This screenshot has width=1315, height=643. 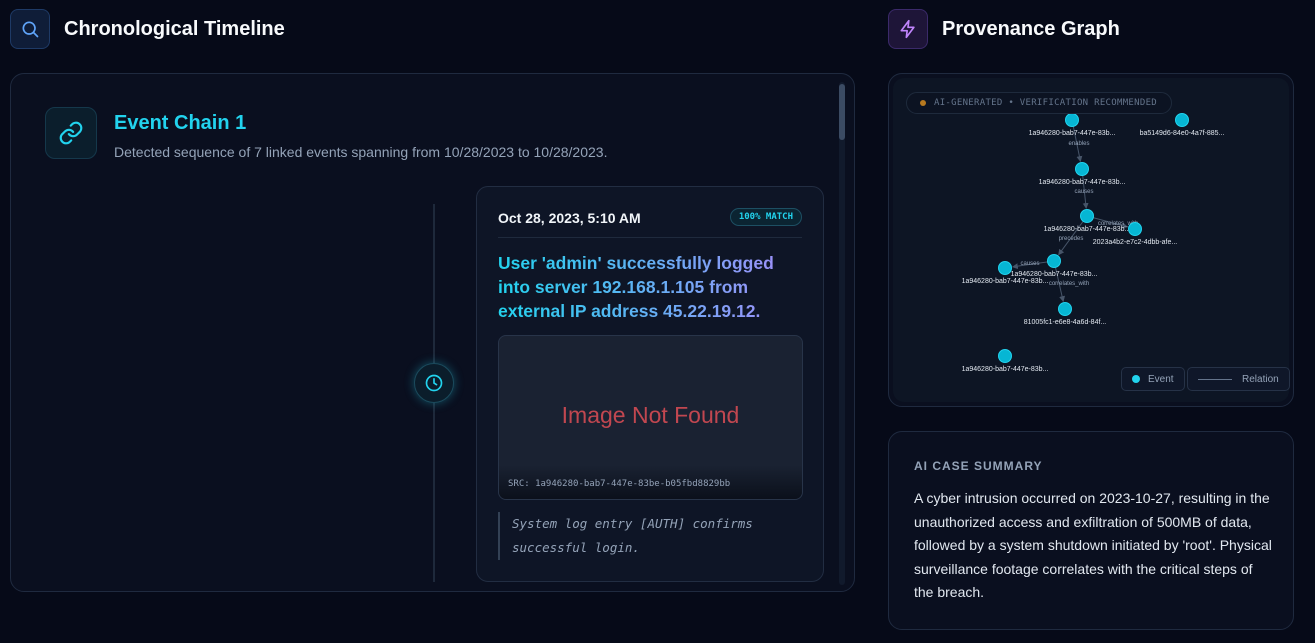 I want to click on legend-relation-label: Relation, so click(x=1260, y=379).